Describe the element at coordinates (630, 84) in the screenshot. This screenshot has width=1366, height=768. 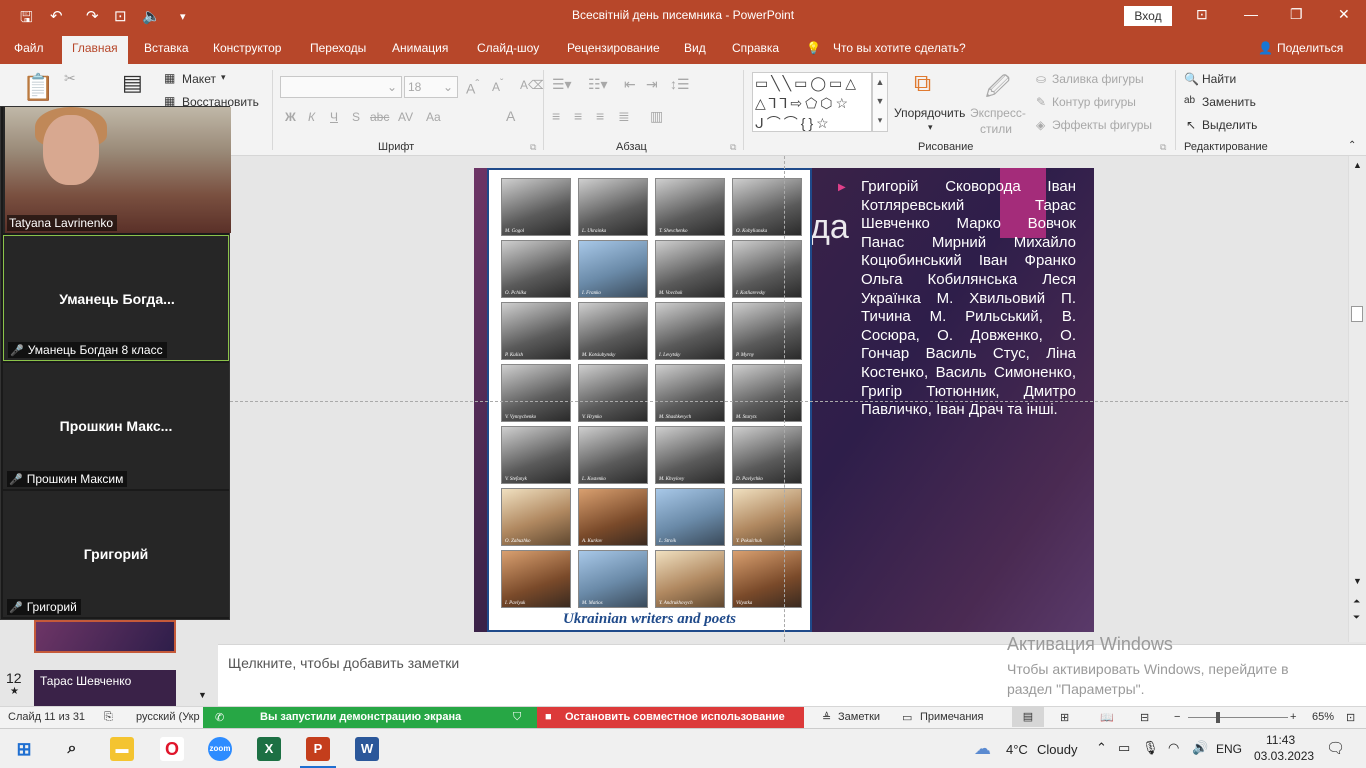
I see `decrease-indent-icon: ⇤` at that location.